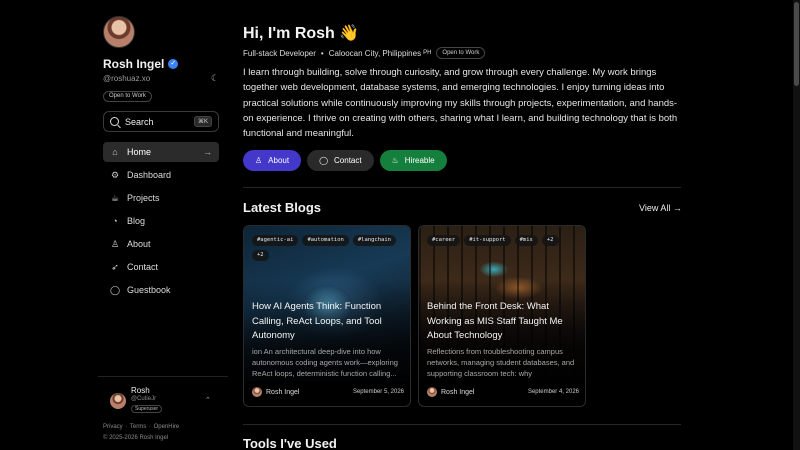  Describe the element at coordinates (279, 160) in the screenshot. I see `about-button-label: About` at that location.